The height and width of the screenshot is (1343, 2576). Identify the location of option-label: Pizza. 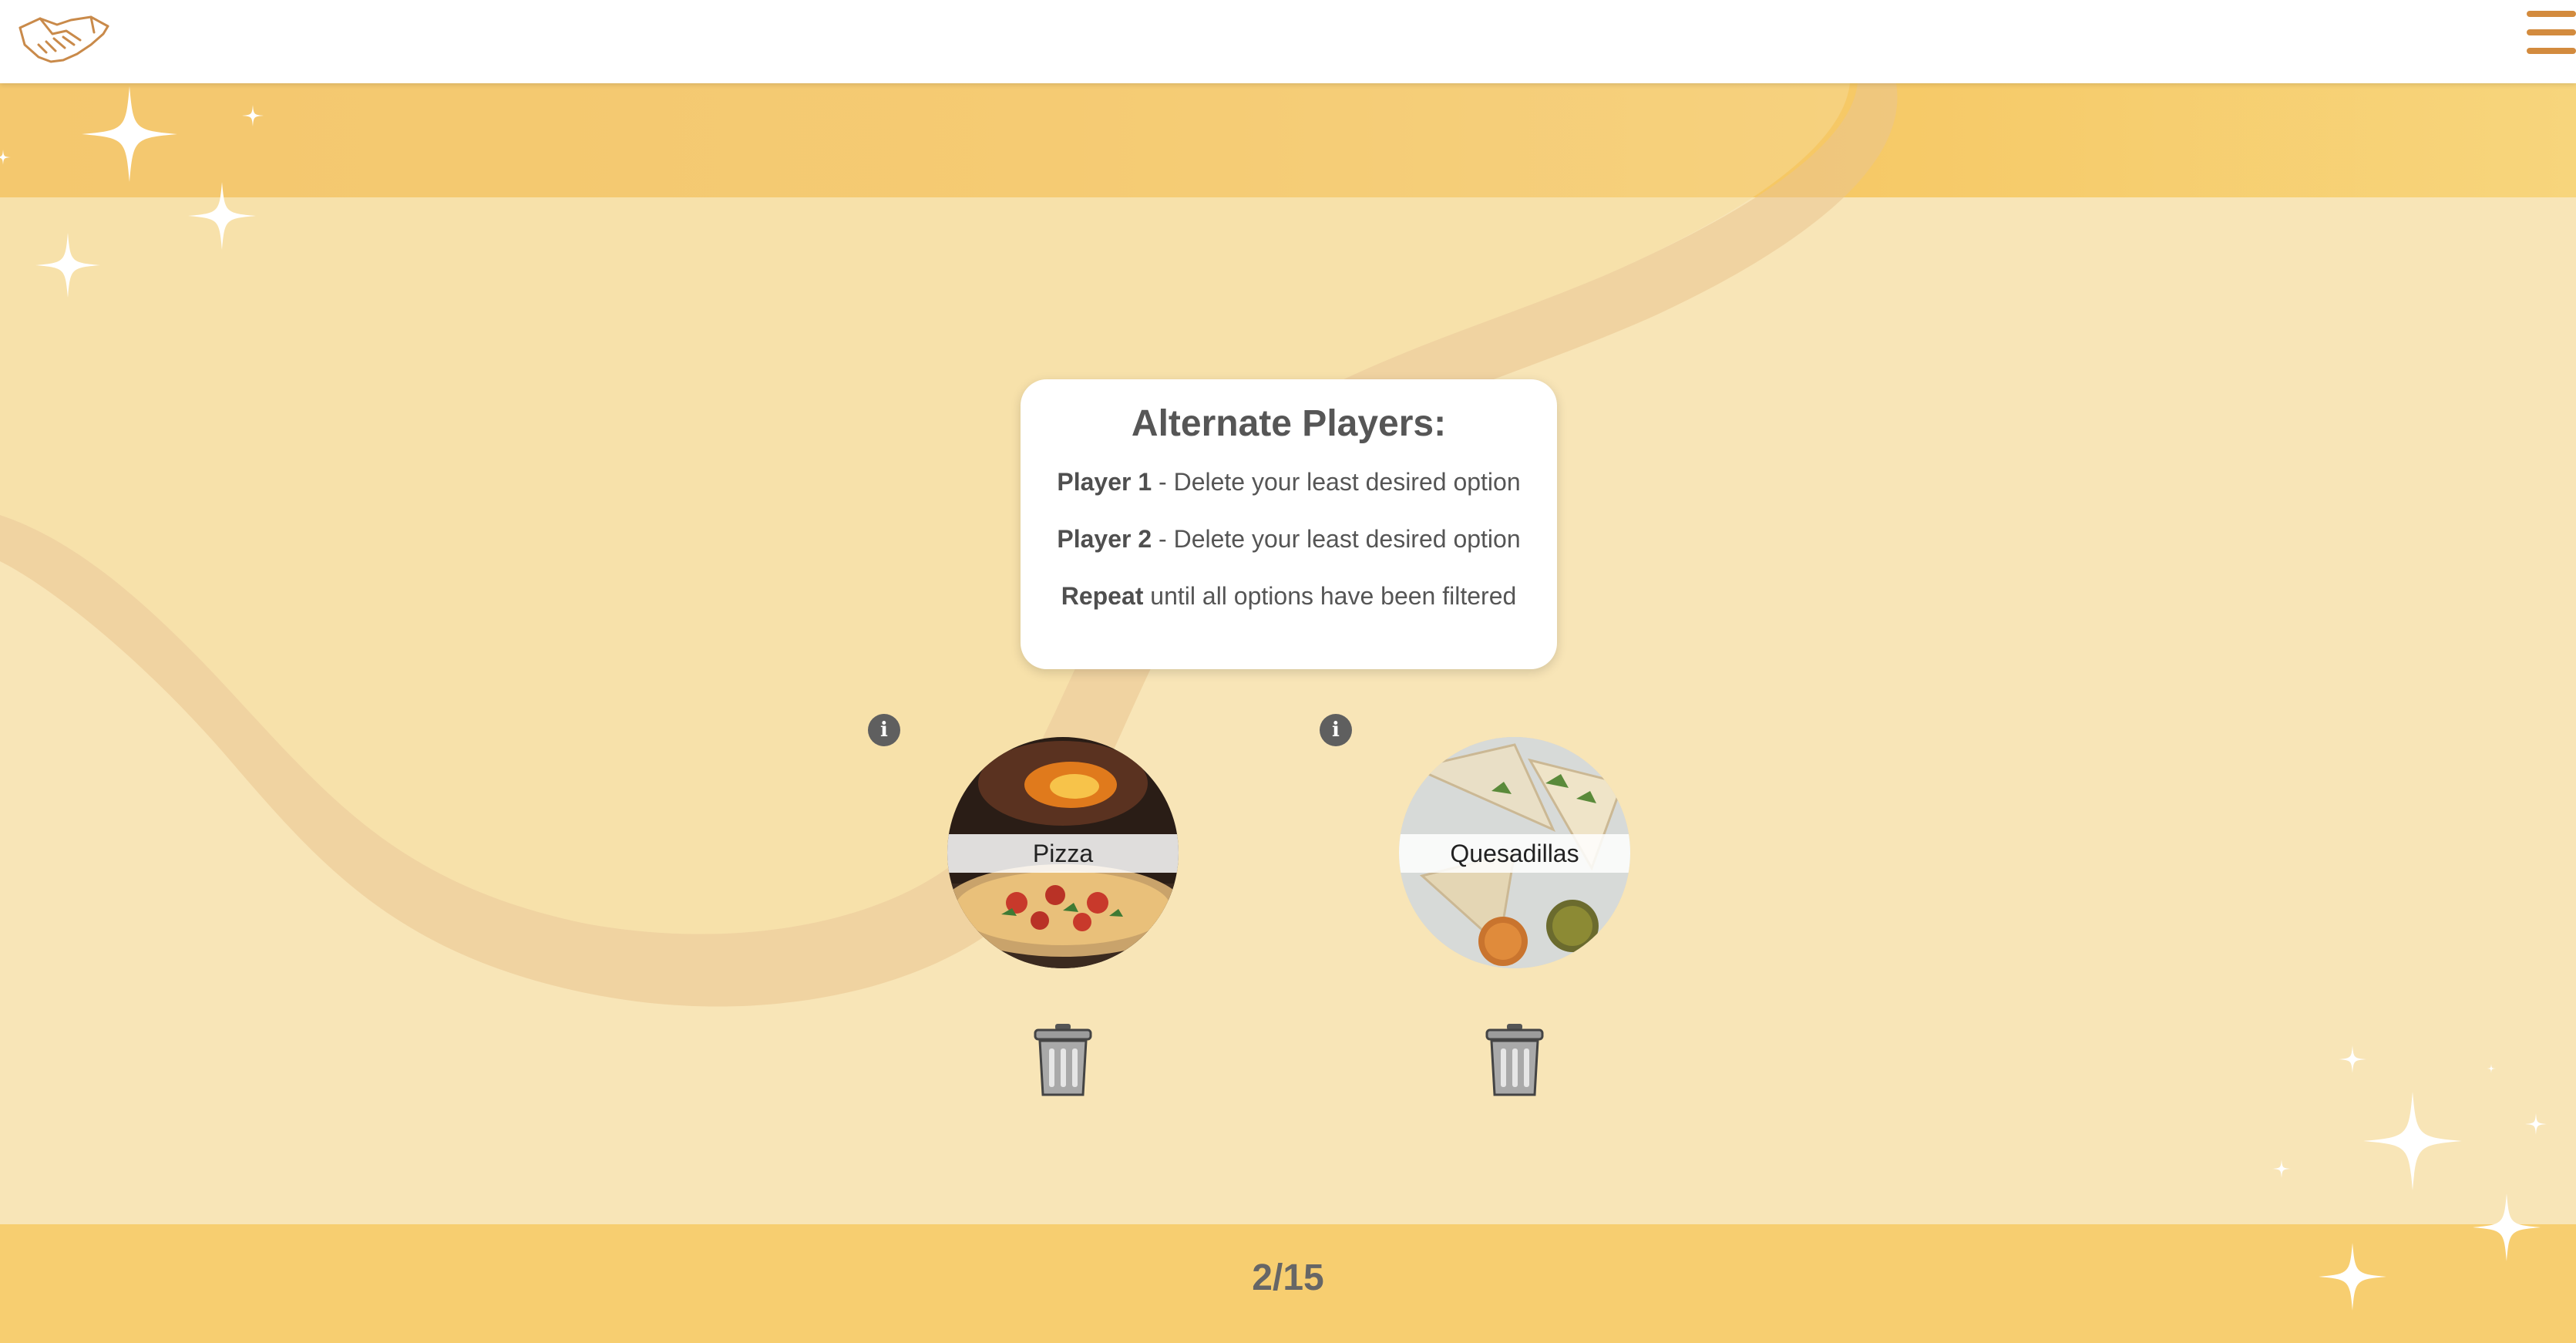
(1063, 853).